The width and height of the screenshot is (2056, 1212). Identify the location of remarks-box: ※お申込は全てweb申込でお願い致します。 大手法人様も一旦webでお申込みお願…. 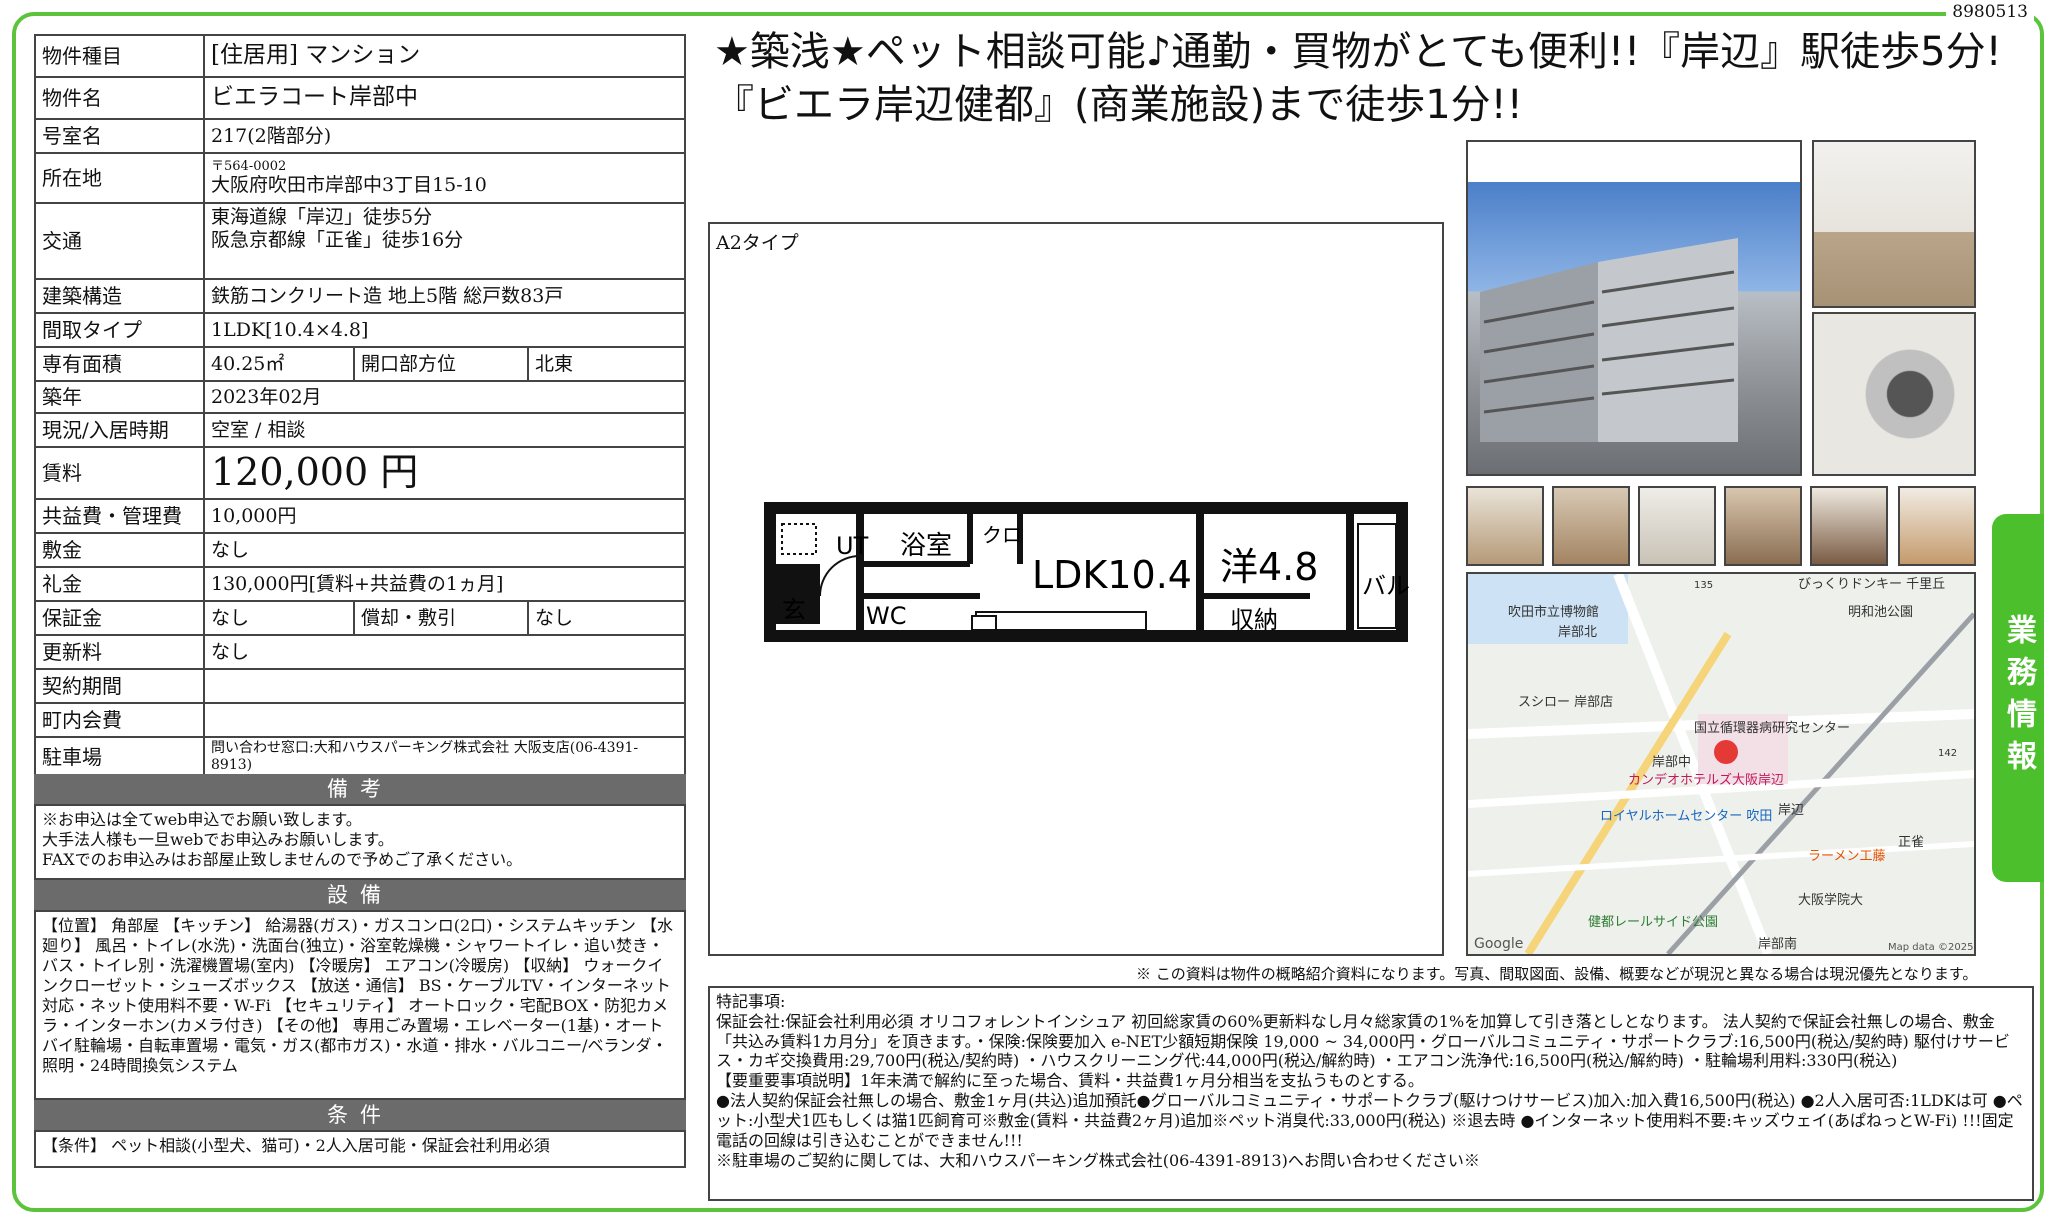
(360, 842).